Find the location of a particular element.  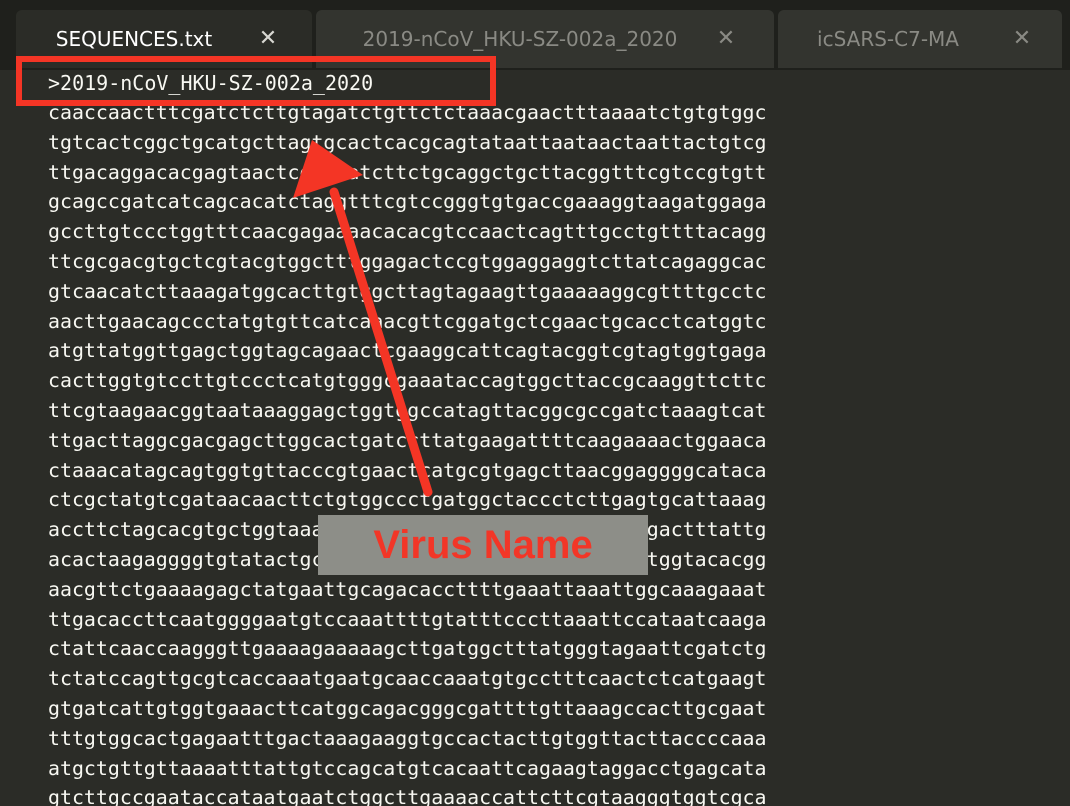

virus-name-callout: Virus Name is located at coordinates (483, 545).